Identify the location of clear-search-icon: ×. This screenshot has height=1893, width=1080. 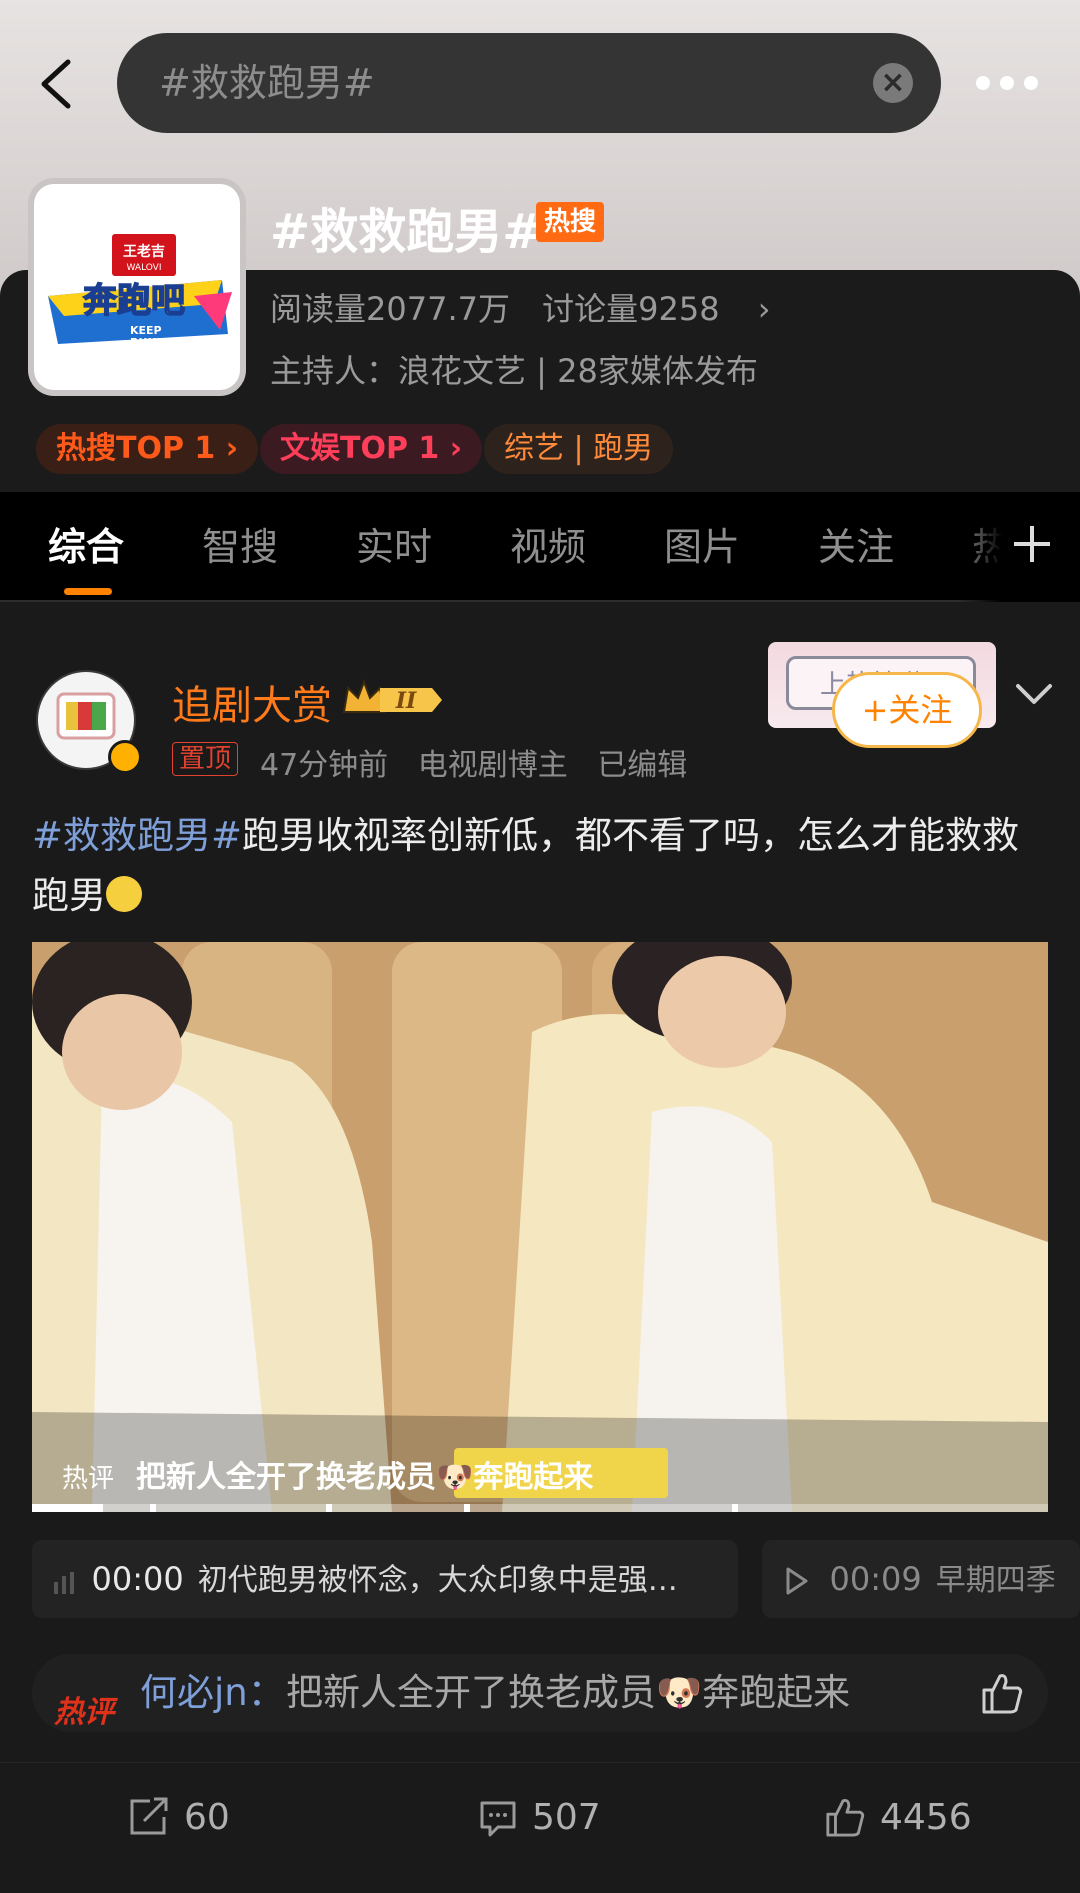
(893, 83).